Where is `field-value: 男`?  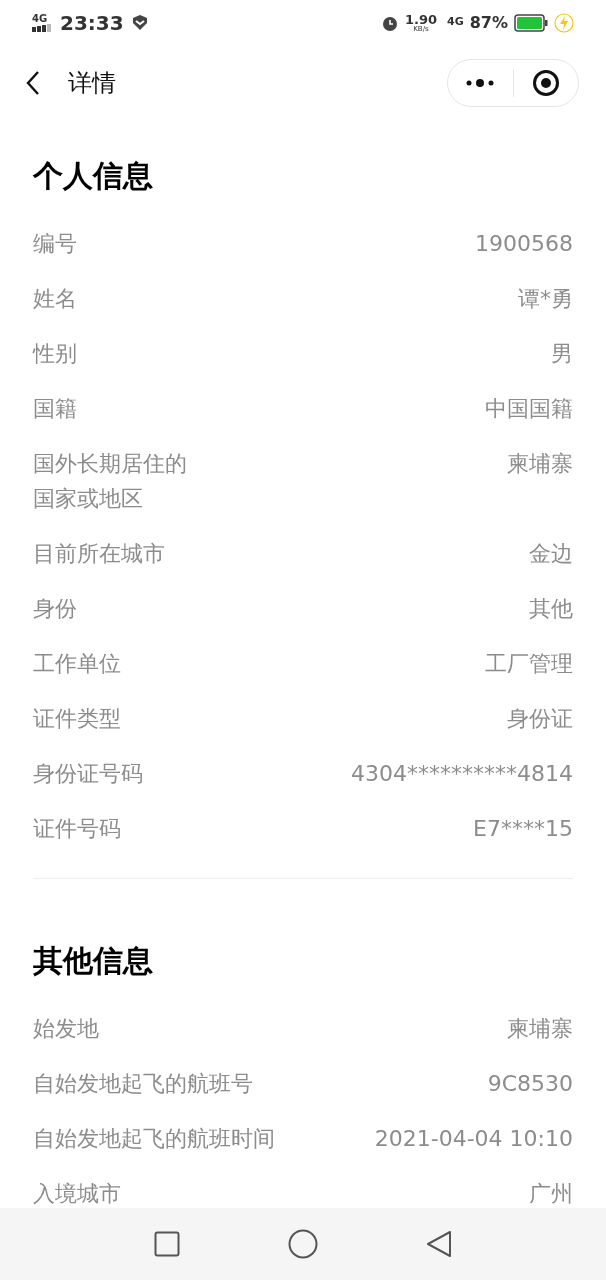
field-value: 男 is located at coordinates (562, 354).